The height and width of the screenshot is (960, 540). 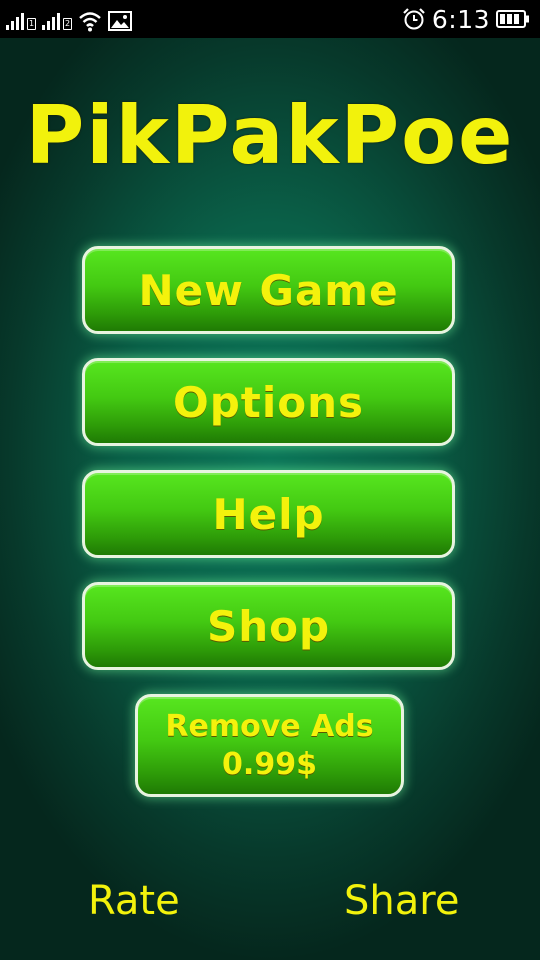 What do you see at coordinates (270, 19) in the screenshot?
I see `status-bar: 1 2 6:13` at bounding box center [270, 19].